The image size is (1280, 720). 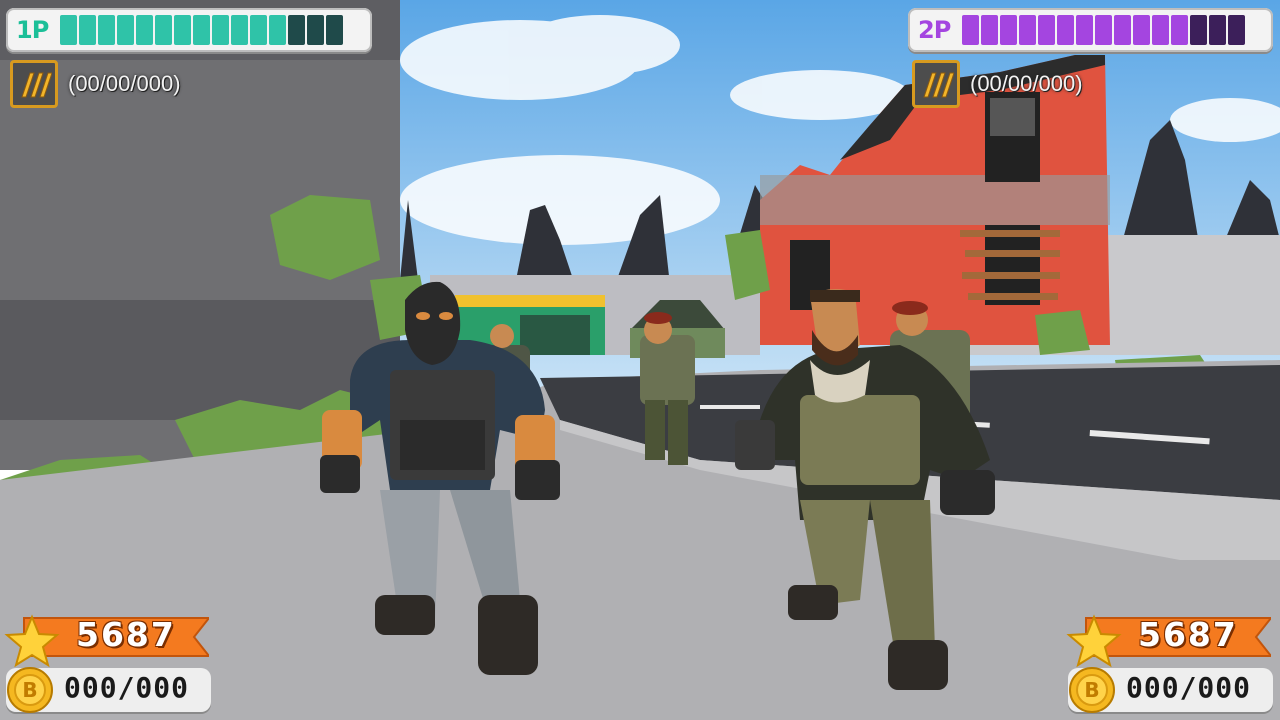 I want to click on p2-health-bar, so click(x=1104, y=30).